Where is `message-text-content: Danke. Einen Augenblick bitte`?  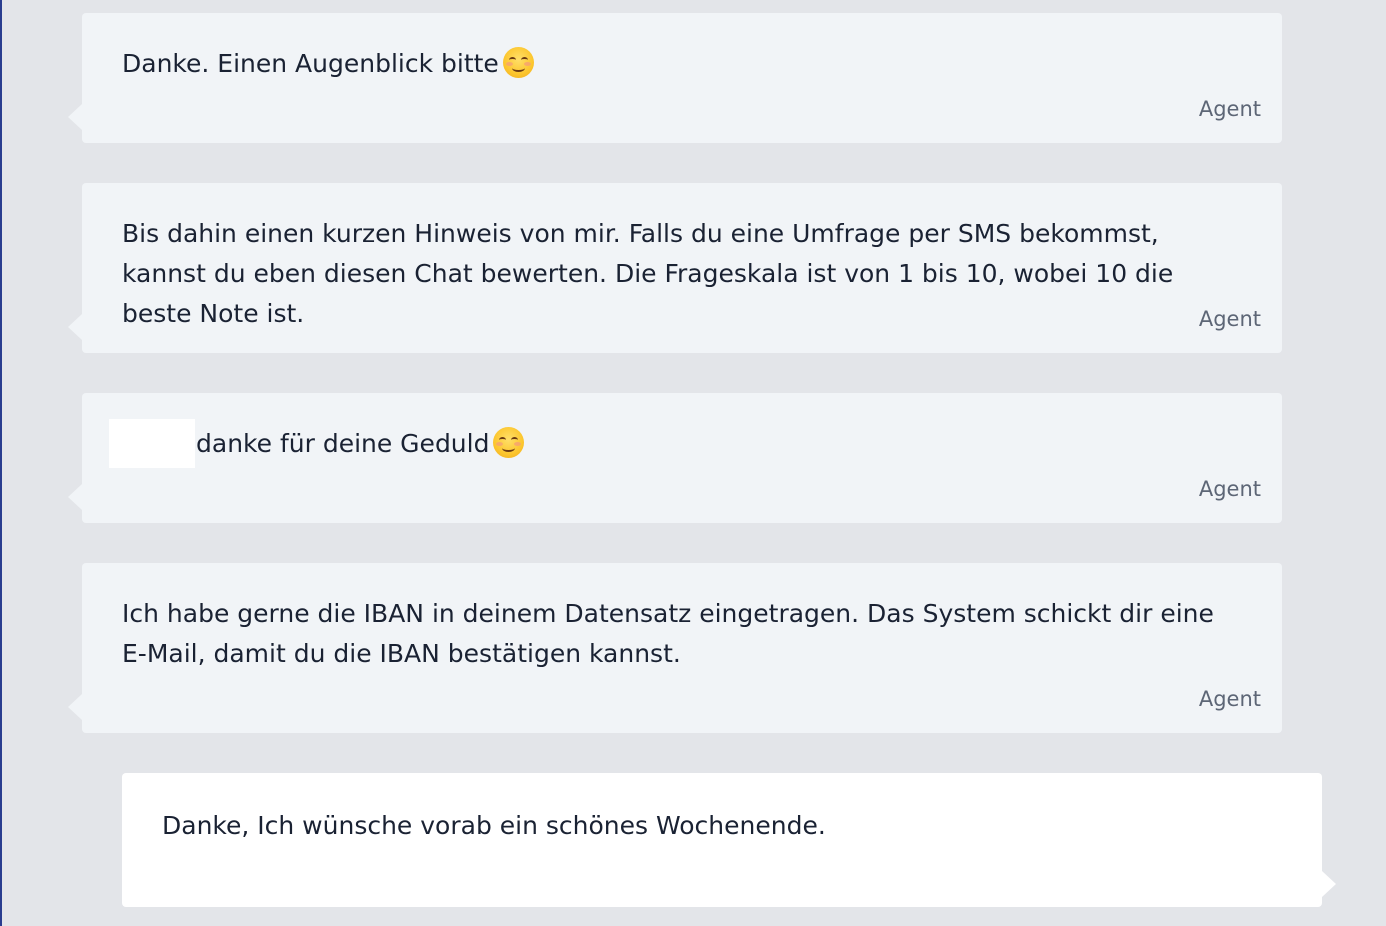 message-text-content: Danke. Einen Augenblick bitte is located at coordinates (310, 63).